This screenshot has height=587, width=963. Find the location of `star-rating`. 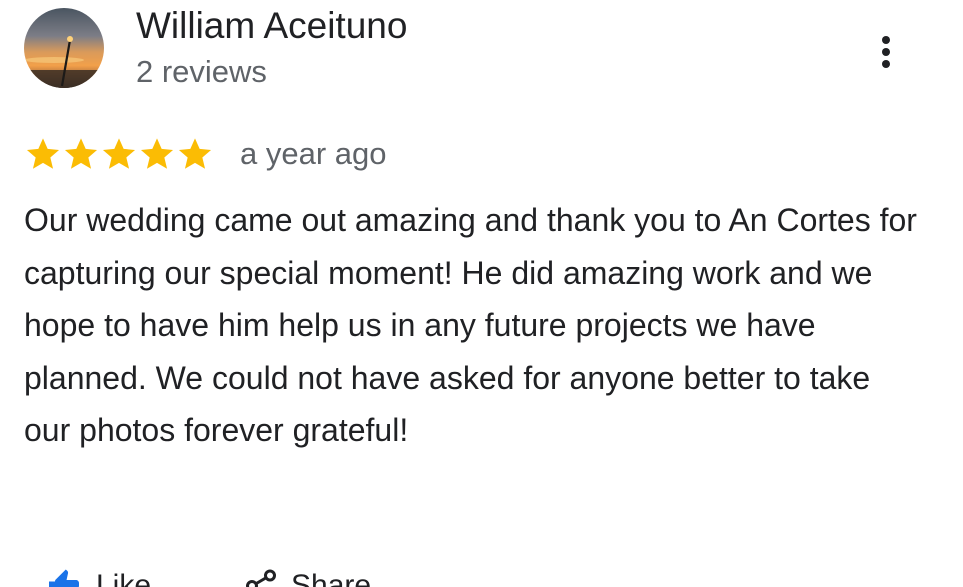

star-rating is located at coordinates (122, 154).